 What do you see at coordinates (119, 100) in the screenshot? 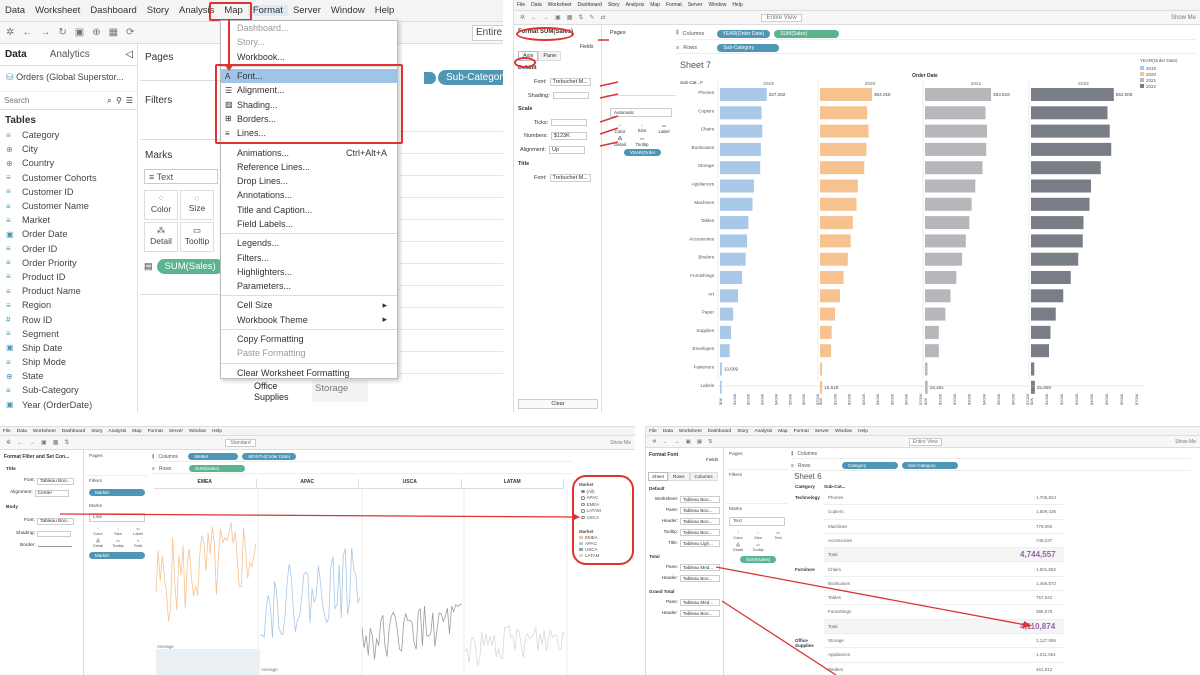
I see `filter-icon: ⚲` at bounding box center [119, 100].